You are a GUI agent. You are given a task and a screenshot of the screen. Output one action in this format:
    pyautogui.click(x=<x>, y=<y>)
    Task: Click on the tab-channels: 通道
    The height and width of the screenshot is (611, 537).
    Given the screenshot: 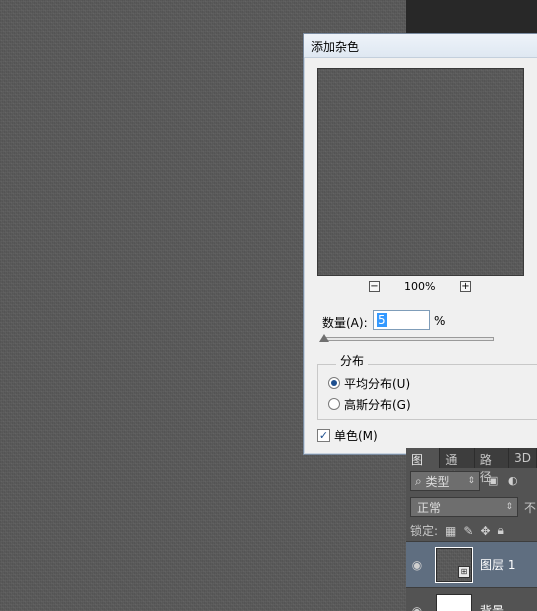 What is the action you would take?
    pyautogui.click(x=457, y=466)
    